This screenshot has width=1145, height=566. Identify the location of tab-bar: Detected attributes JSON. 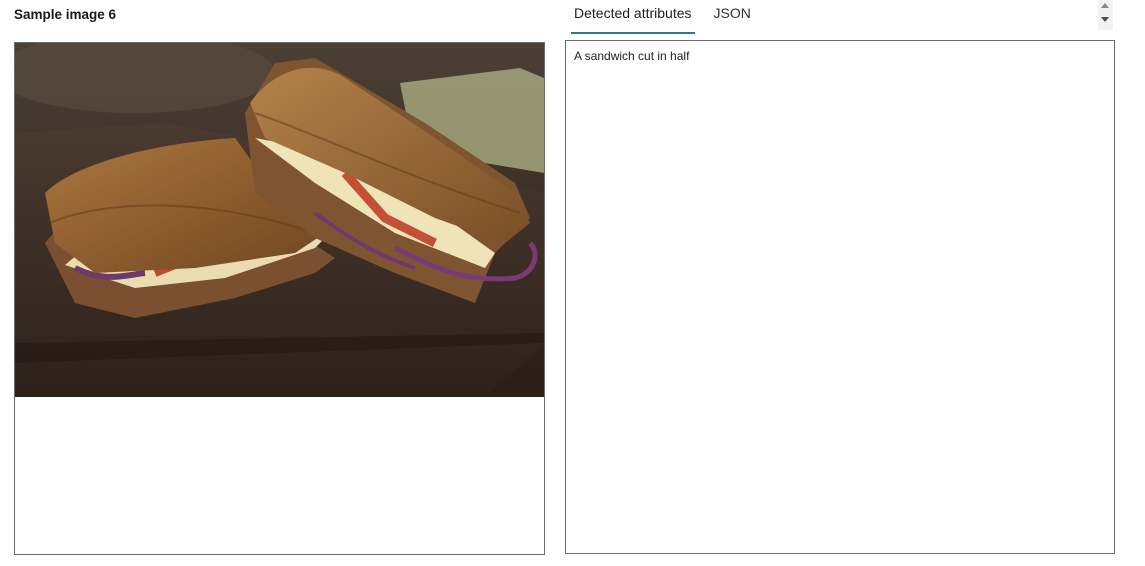
(662, 17).